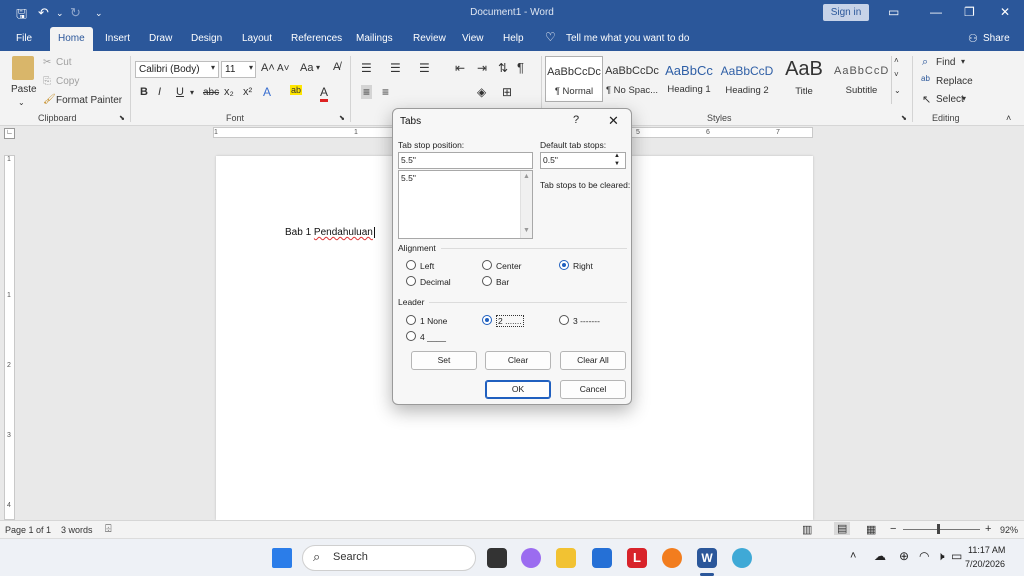  Describe the element at coordinates (526, 230) in the screenshot. I see `scroll-down-icon: ▼` at that location.